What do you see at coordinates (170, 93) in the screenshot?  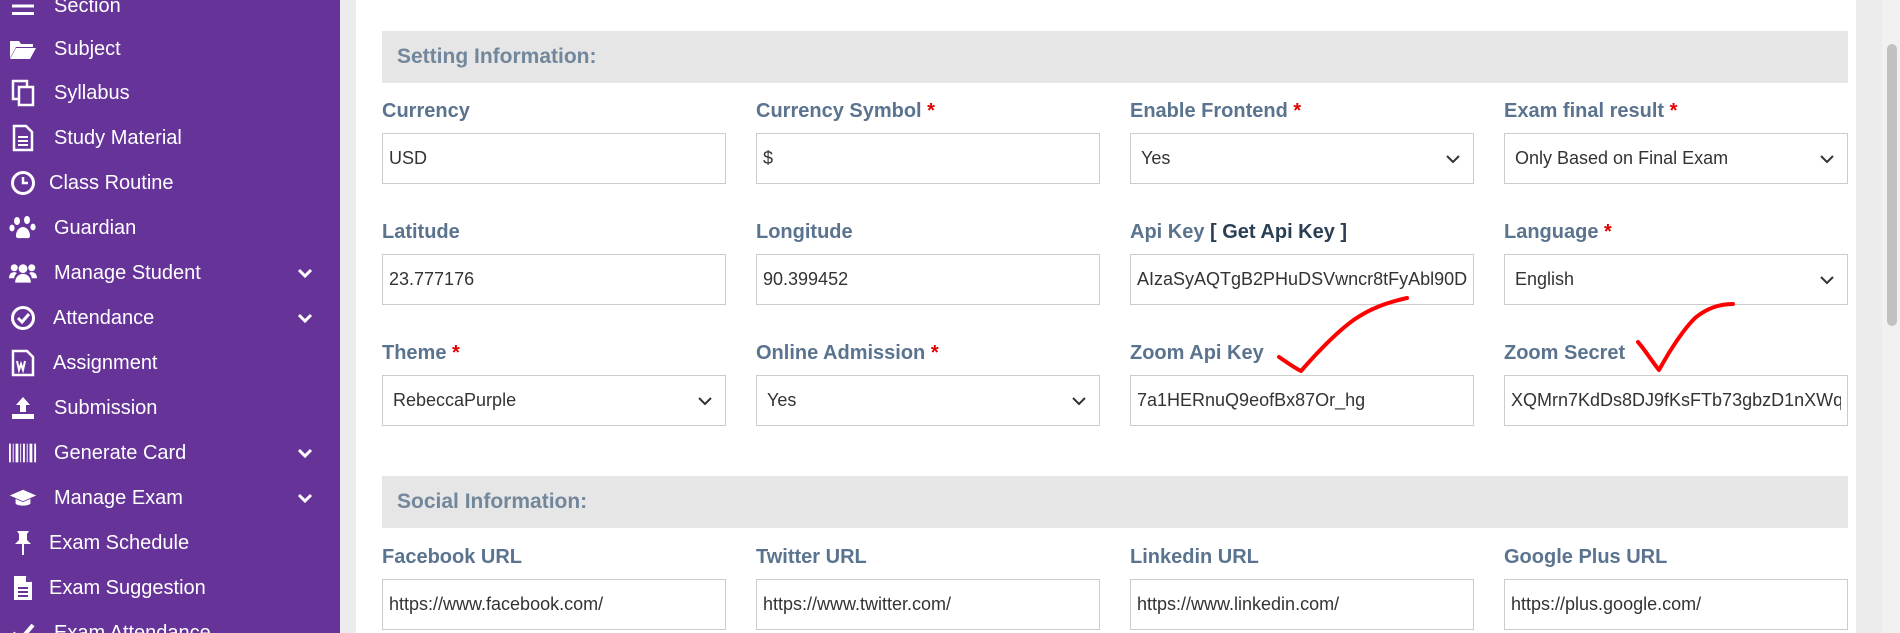 I see `sidebar-item-syllabus: Syllabus` at bounding box center [170, 93].